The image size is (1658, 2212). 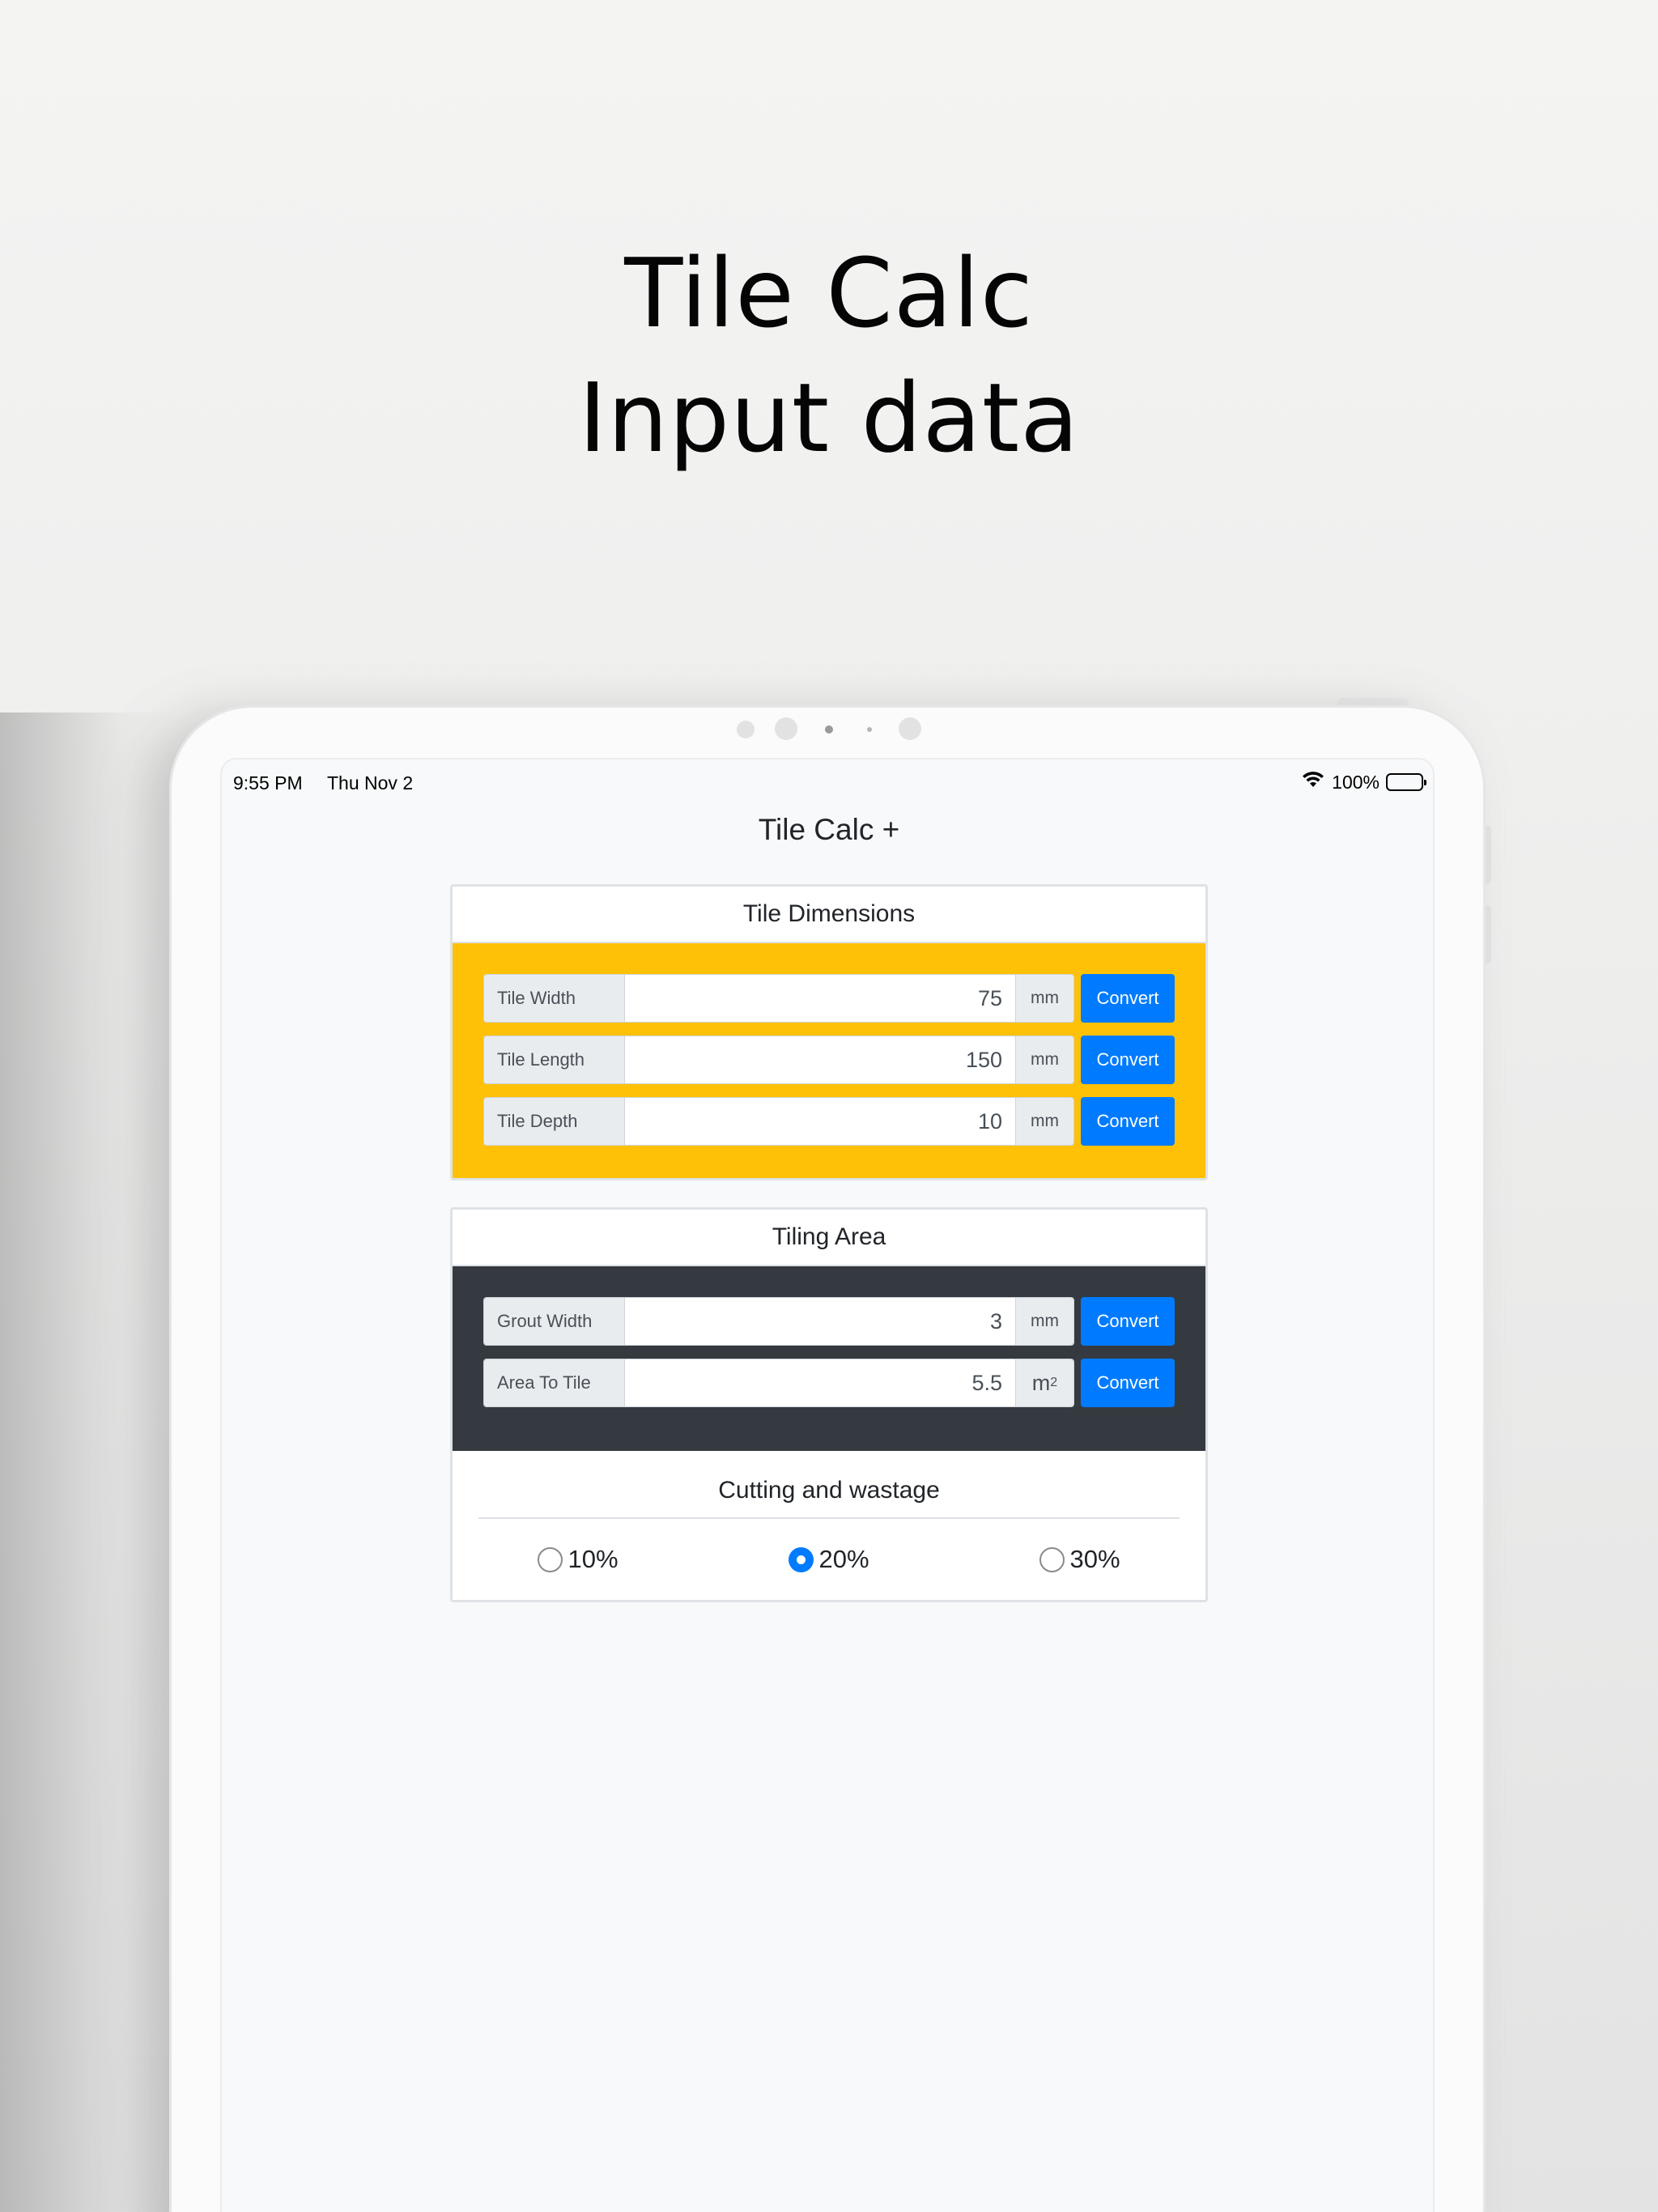 I want to click on grout-width-input-group: Grout Width 3 mm, so click(x=778, y=1322).